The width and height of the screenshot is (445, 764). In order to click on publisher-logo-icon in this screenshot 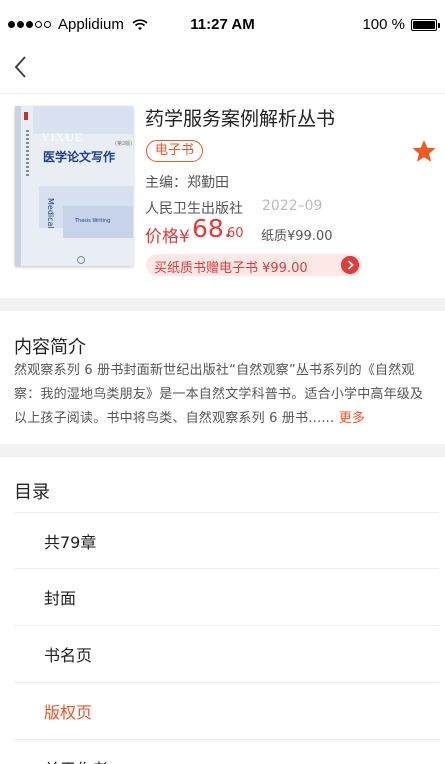, I will do `click(81, 260)`.